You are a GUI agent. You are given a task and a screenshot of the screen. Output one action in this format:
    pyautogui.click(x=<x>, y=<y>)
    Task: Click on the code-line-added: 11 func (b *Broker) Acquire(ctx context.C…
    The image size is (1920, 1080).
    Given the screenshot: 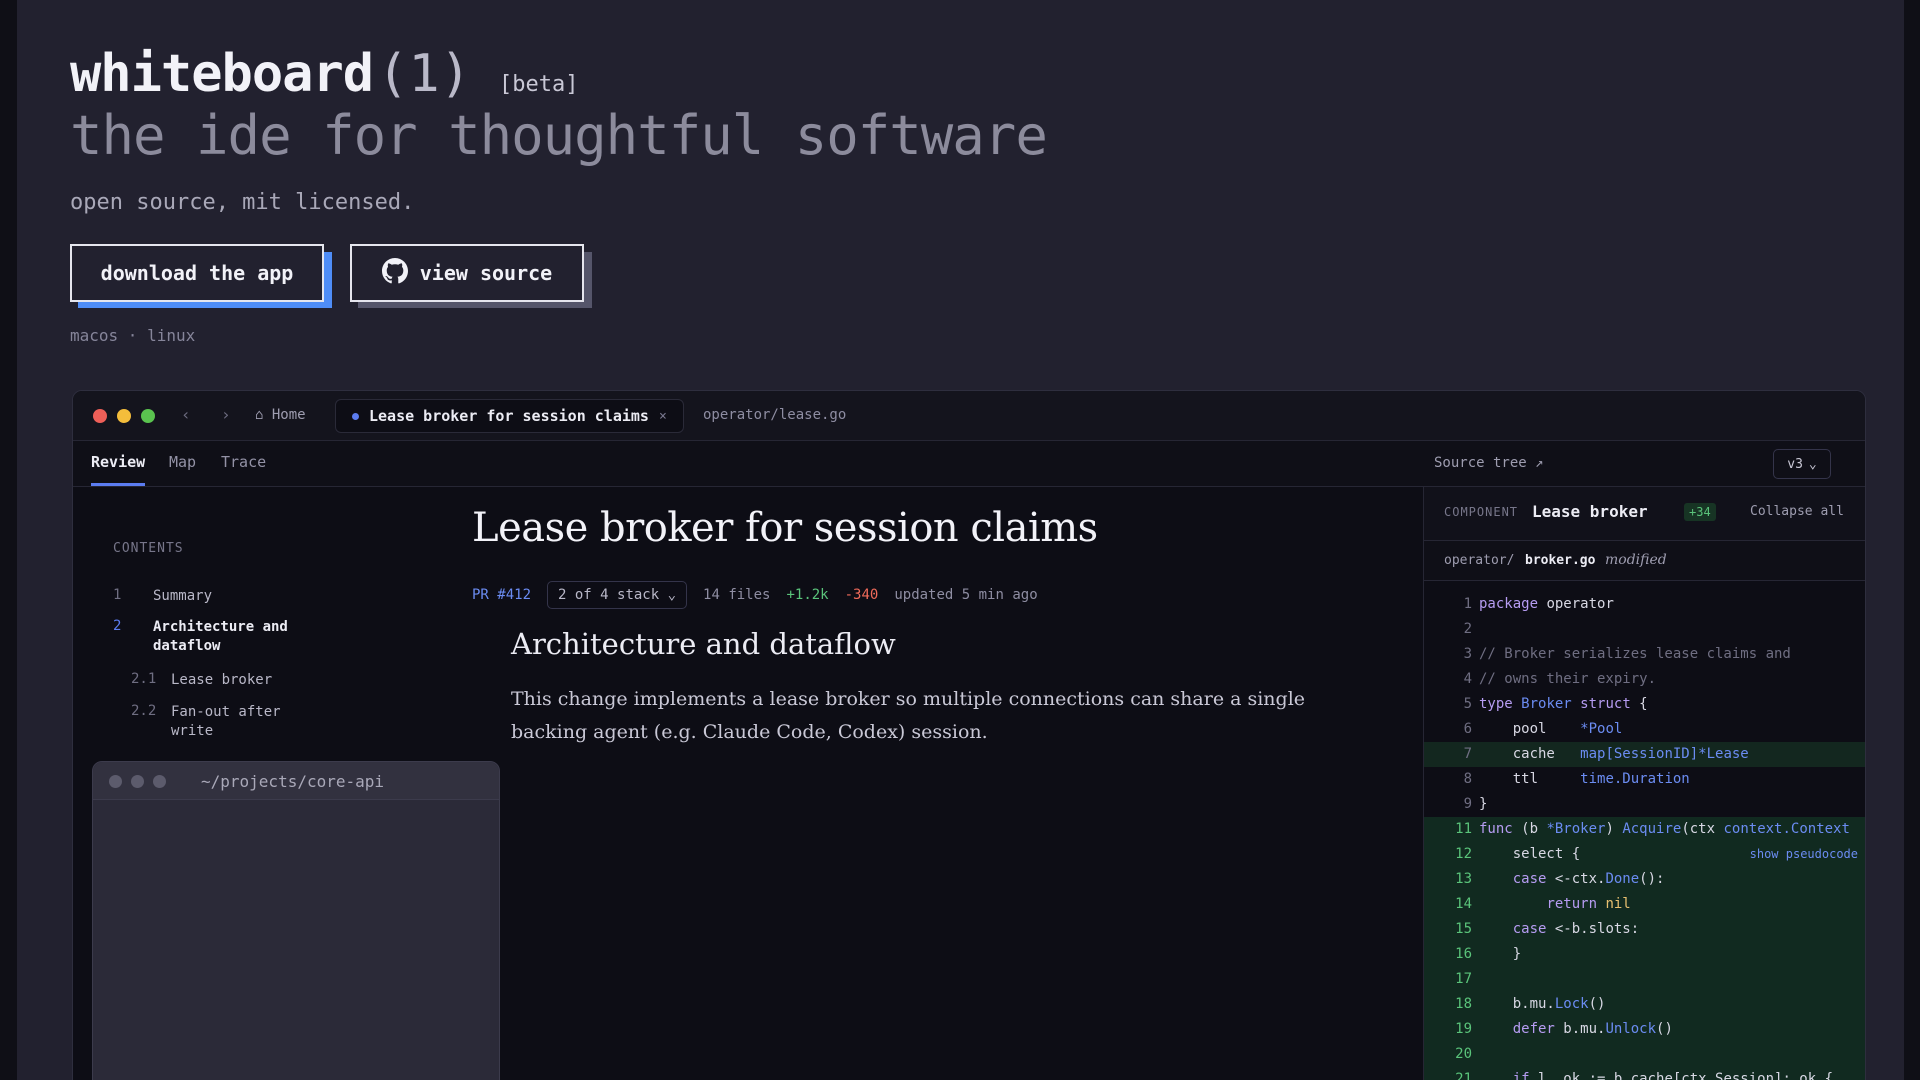 What is the action you would take?
    pyautogui.click(x=1644, y=829)
    